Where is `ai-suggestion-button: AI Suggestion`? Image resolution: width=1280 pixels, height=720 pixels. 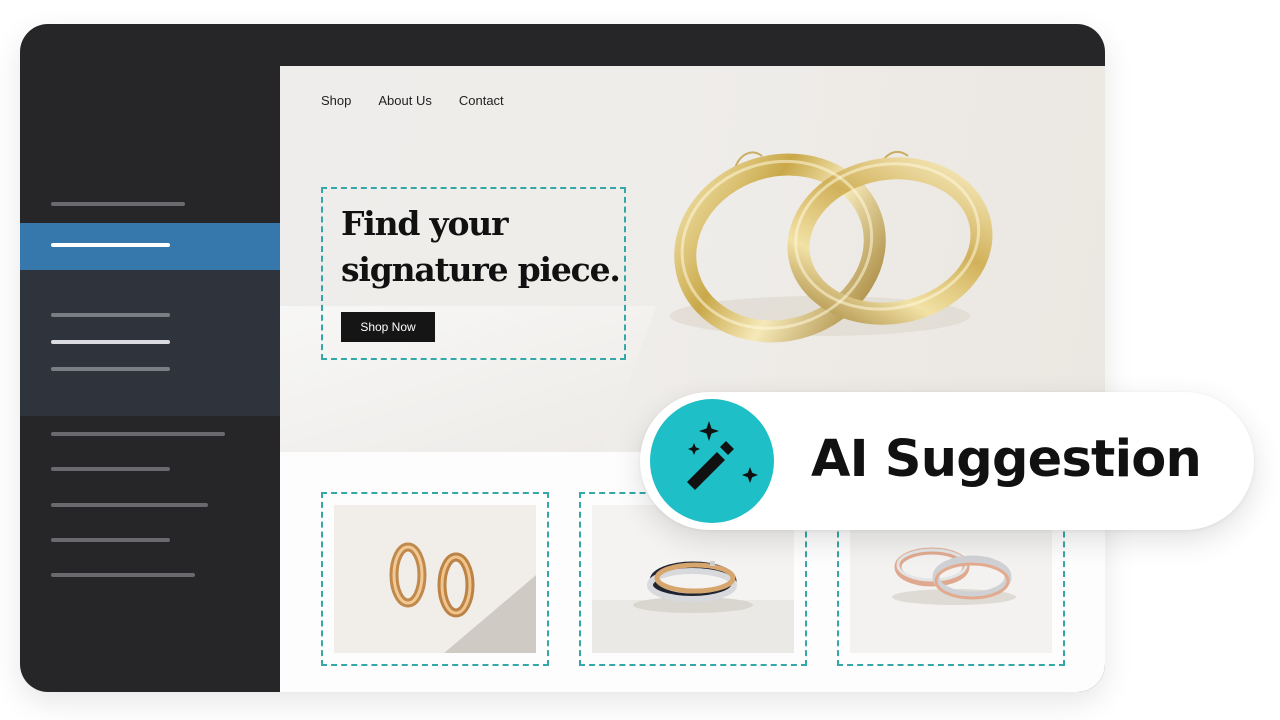
ai-suggestion-button: AI Suggestion is located at coordinates (947, 461).